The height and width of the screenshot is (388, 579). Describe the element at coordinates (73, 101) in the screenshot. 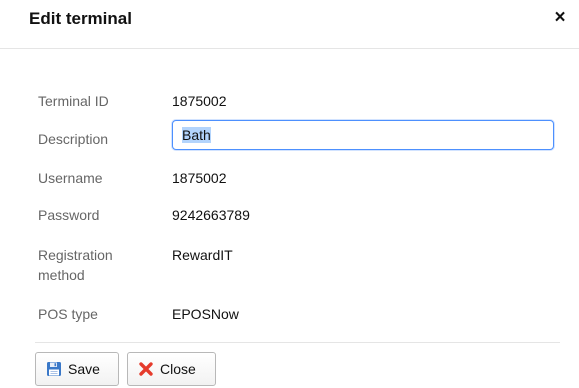

I see `terminal-id-label: Terminal ID` at that location.